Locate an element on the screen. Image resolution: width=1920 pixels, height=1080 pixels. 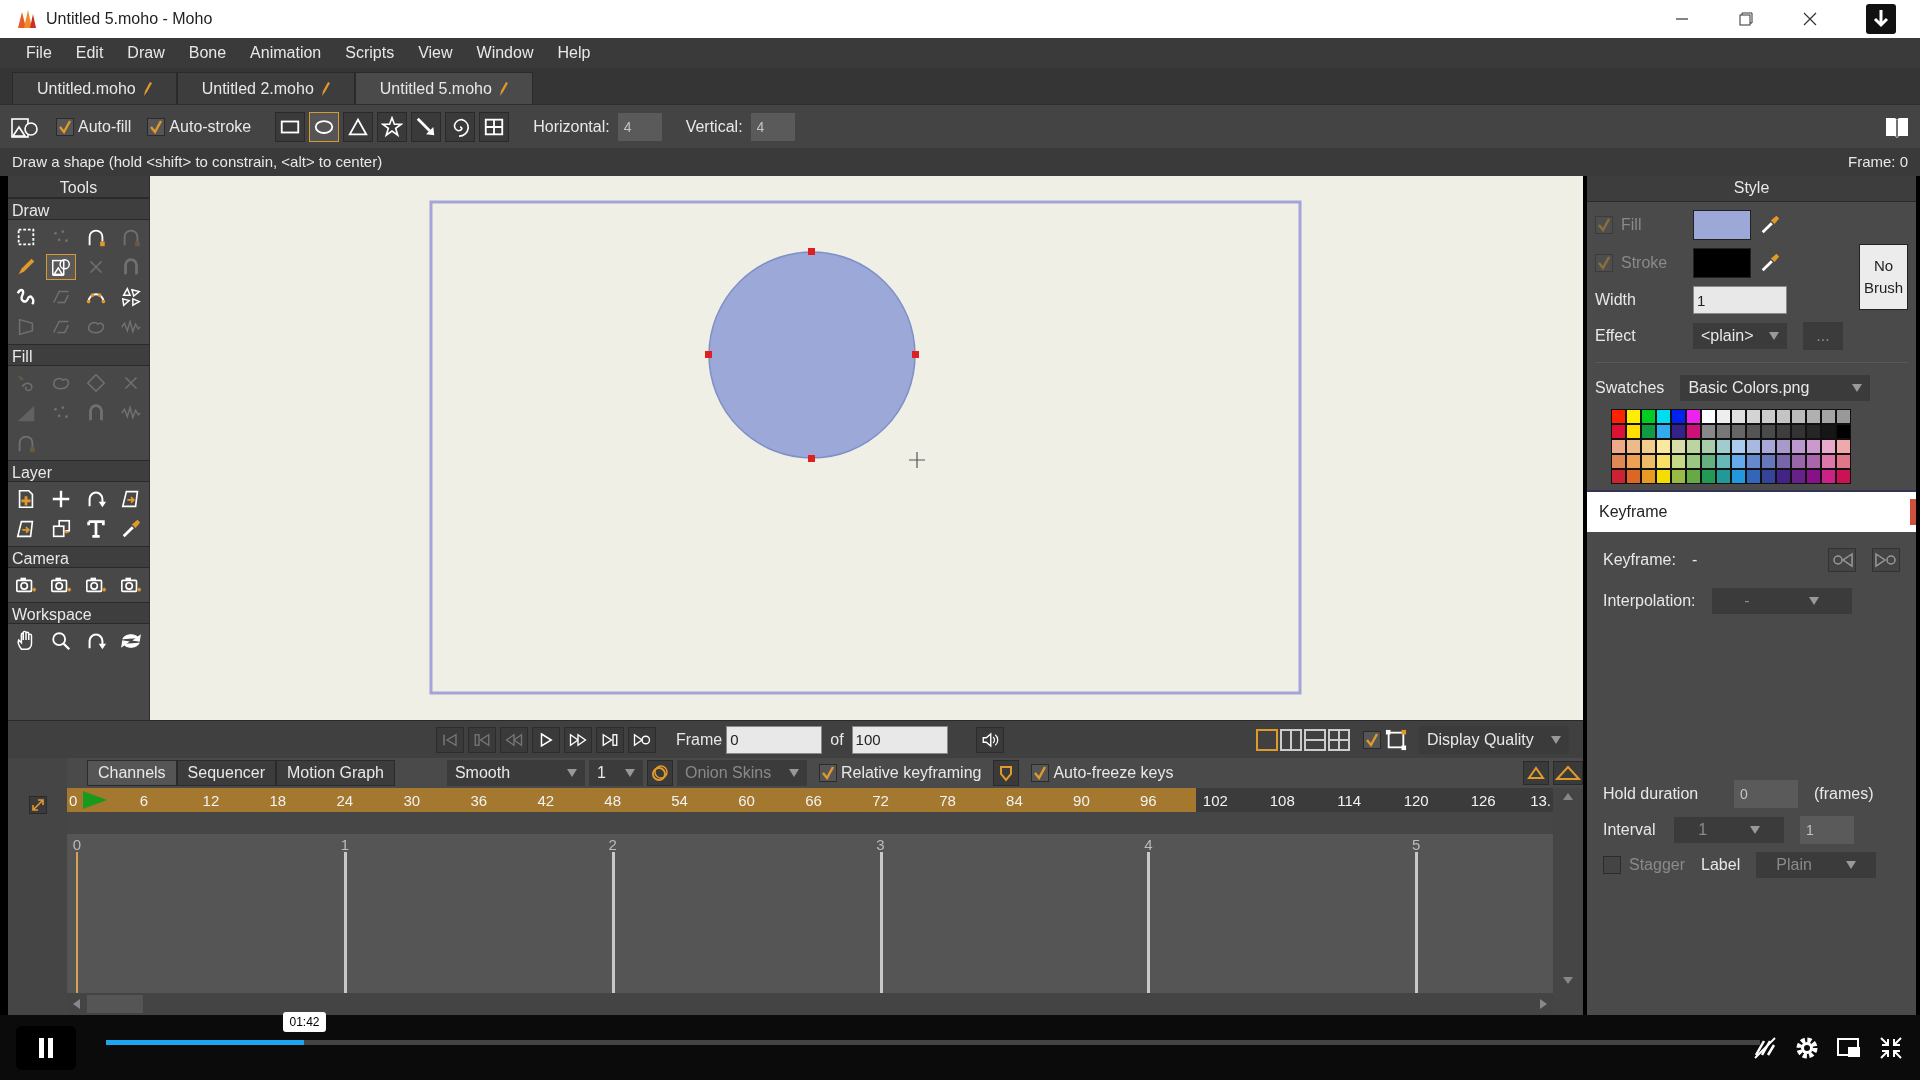
frame-number: 60 is located at coordinates (746, 801).